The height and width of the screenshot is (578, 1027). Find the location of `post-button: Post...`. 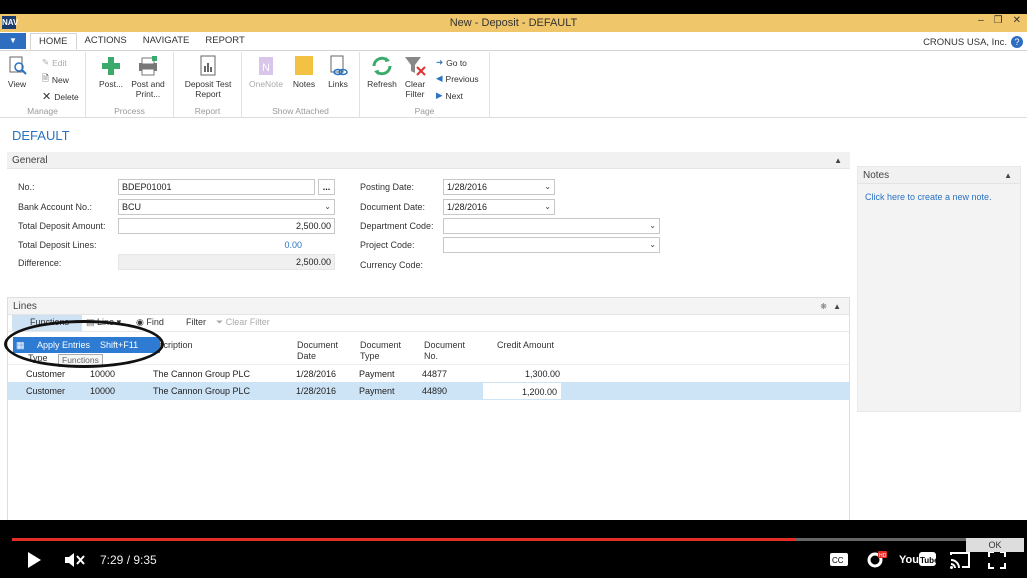

post-button: Post... is located at coordinates (111, 72).